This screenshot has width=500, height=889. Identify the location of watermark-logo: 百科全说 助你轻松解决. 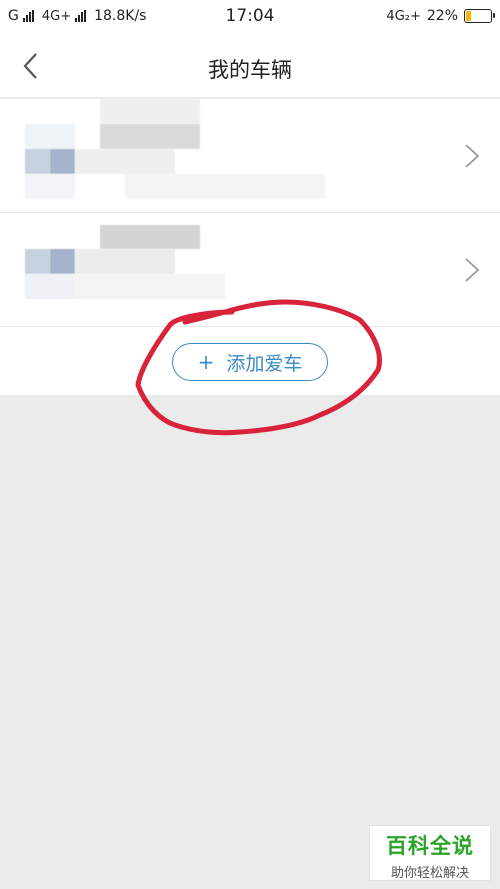
(430, 853).